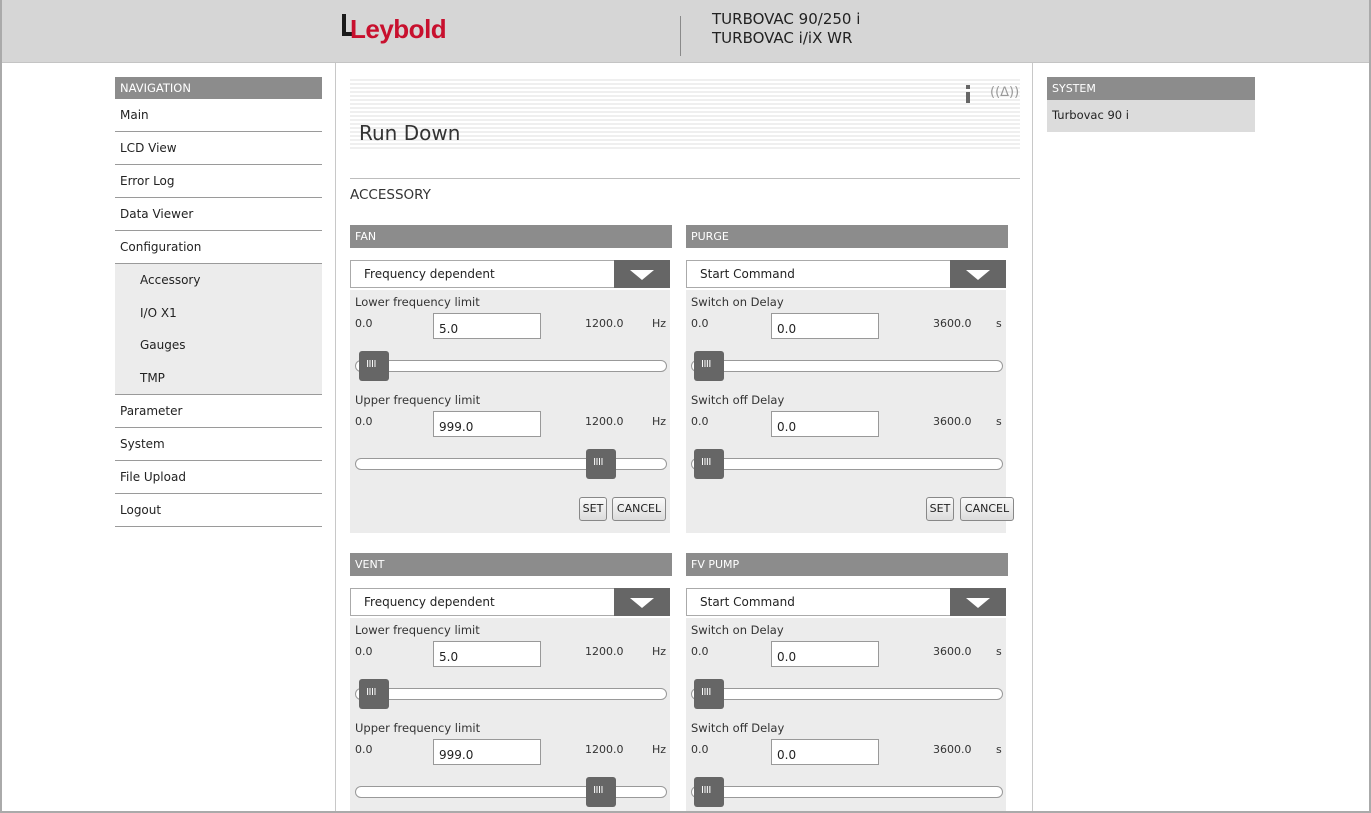 Image resolution: width=1371 pixels, height=813 pixels. I want to click on configuration-submenu: Accessory I/O X1 Gauges TMP, so click(218, 329).